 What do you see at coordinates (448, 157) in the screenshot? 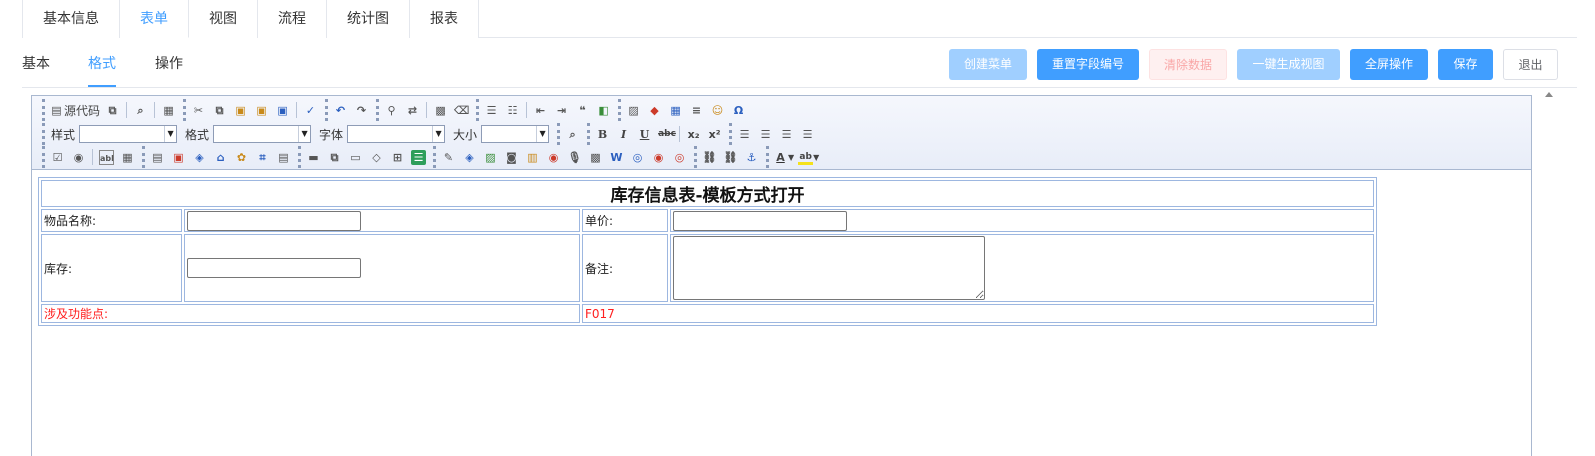
I see `signature-button: ✎` at bounding box center [448, 157].